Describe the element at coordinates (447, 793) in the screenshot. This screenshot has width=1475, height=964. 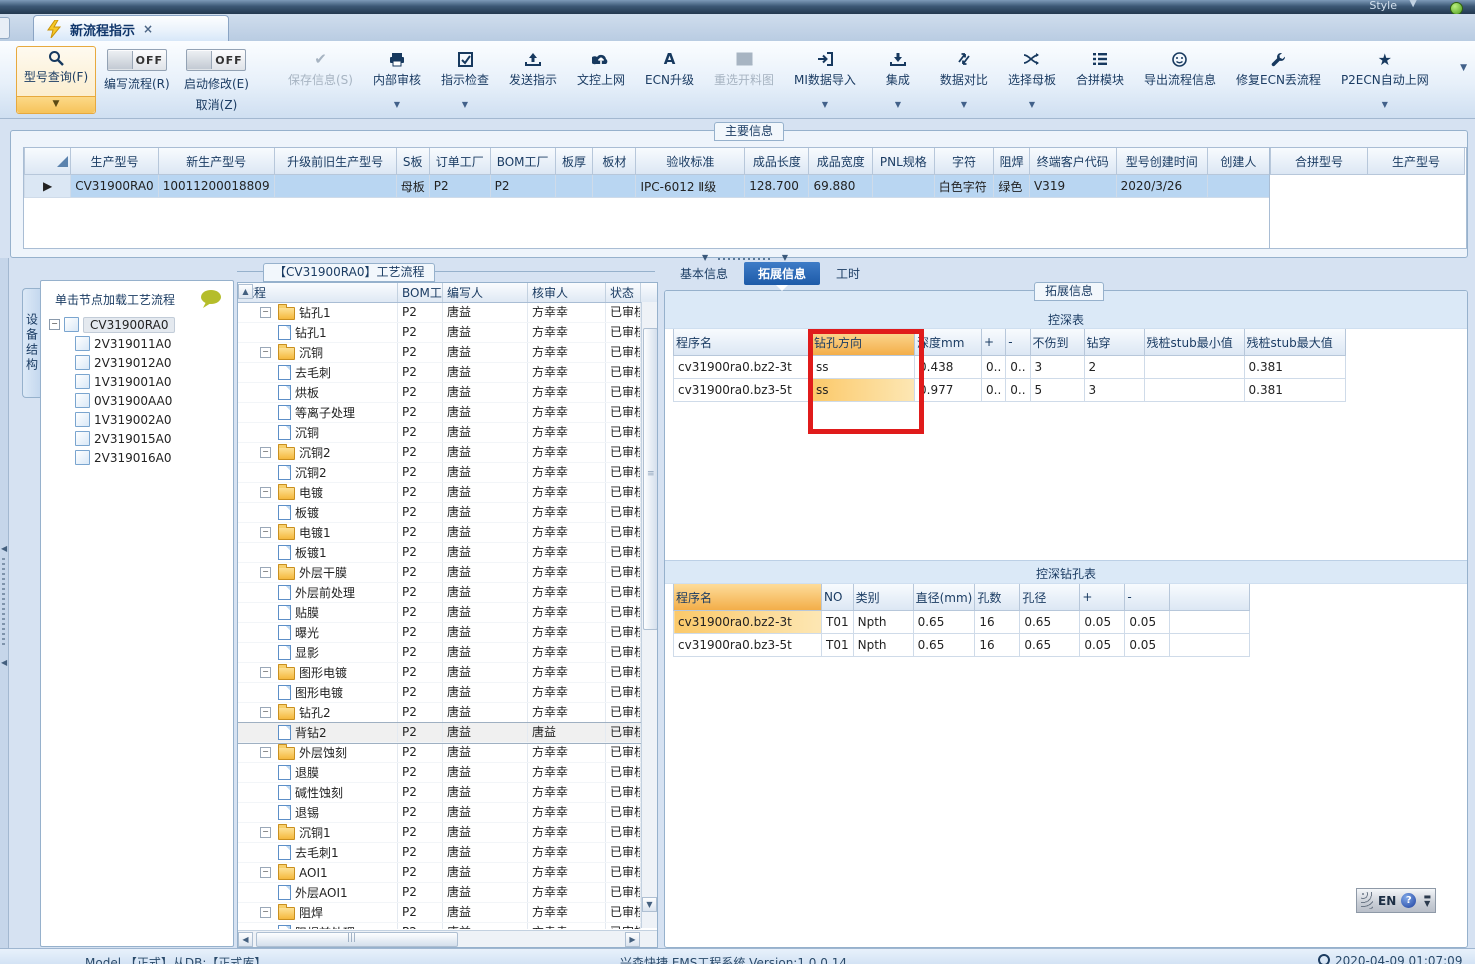
I see `flow-row: 碱性蚀刻 P2唐益方幸幸已审核` at that location.